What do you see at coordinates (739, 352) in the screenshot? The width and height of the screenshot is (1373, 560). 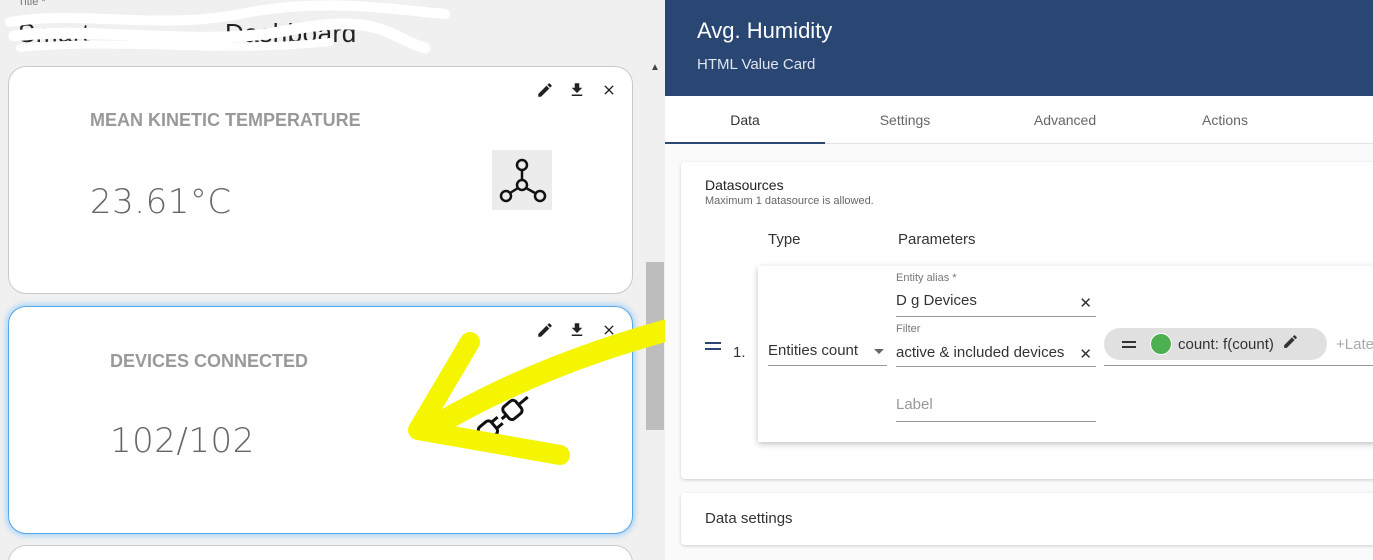 I see `row-index: 1.` at bounding box center [739, 352].